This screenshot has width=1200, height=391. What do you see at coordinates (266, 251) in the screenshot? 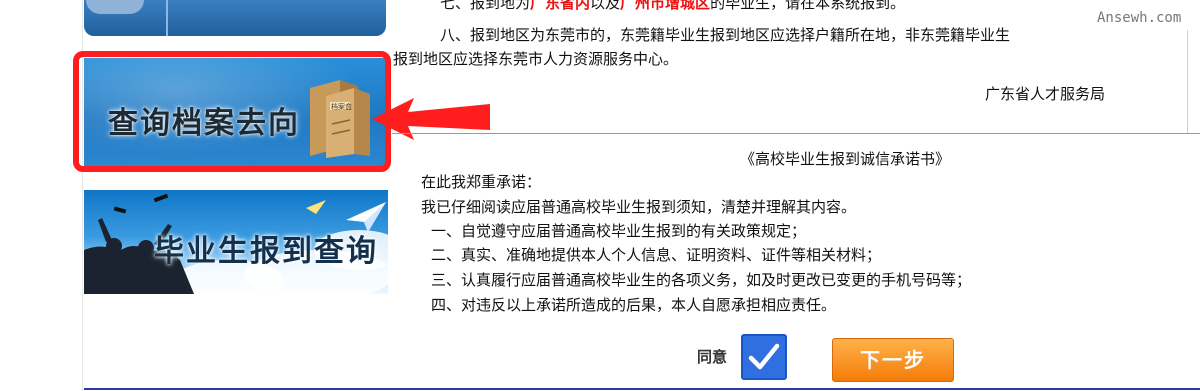
I see `graduate-report-query-label: 毕业生报到查询` at bounding box center [266, 251].